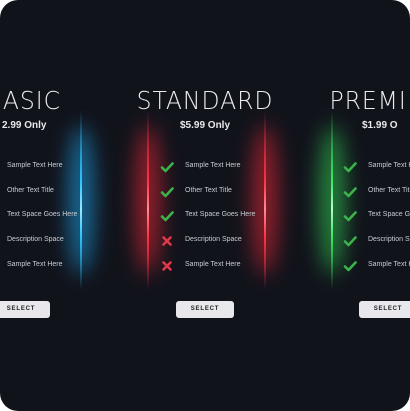 The image size is (410, 411). I want to click on plan-title: ASIC, so click(31, 100).